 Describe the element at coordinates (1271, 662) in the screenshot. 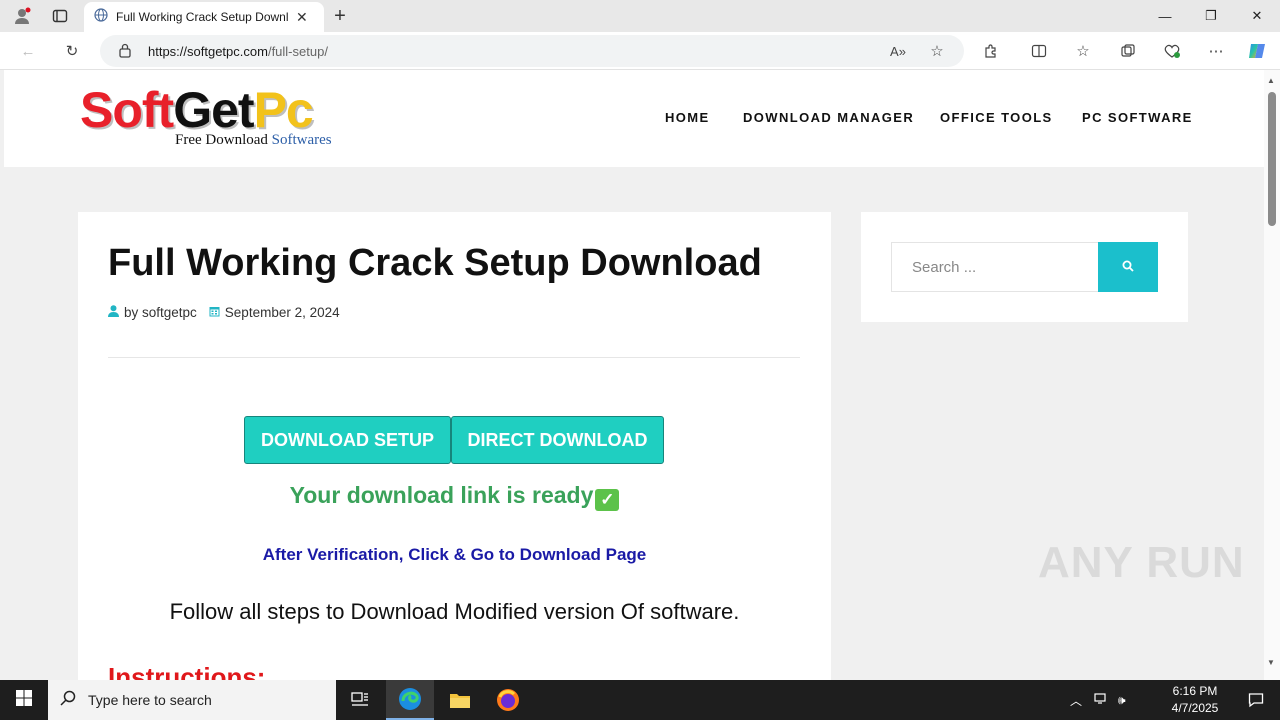

I see `scroll-down-icon: ▼` at that location.